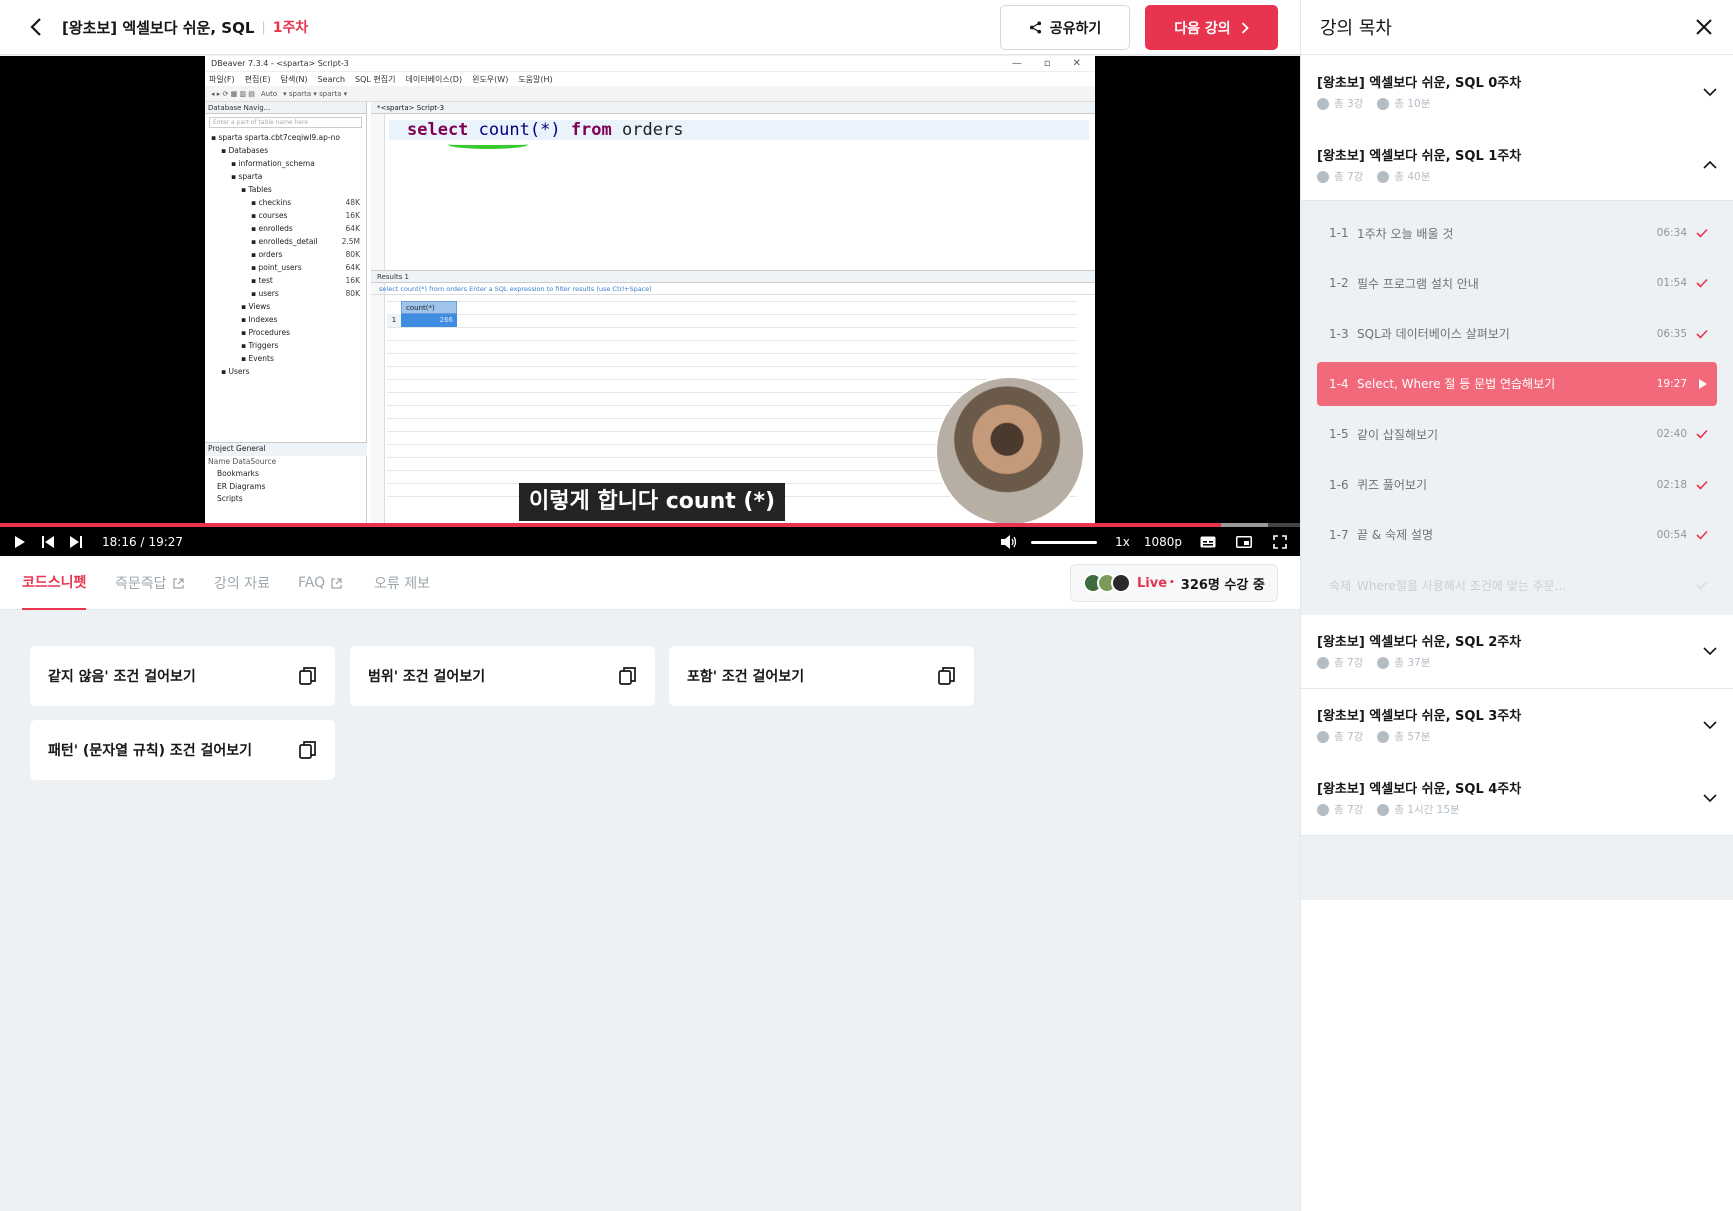 This screenshot has height=1211, width=1733. What do you see at coordinates (123, 542) in the screenshot?
I see `current-time: 18:16 /` at bounding box center [123, 542].